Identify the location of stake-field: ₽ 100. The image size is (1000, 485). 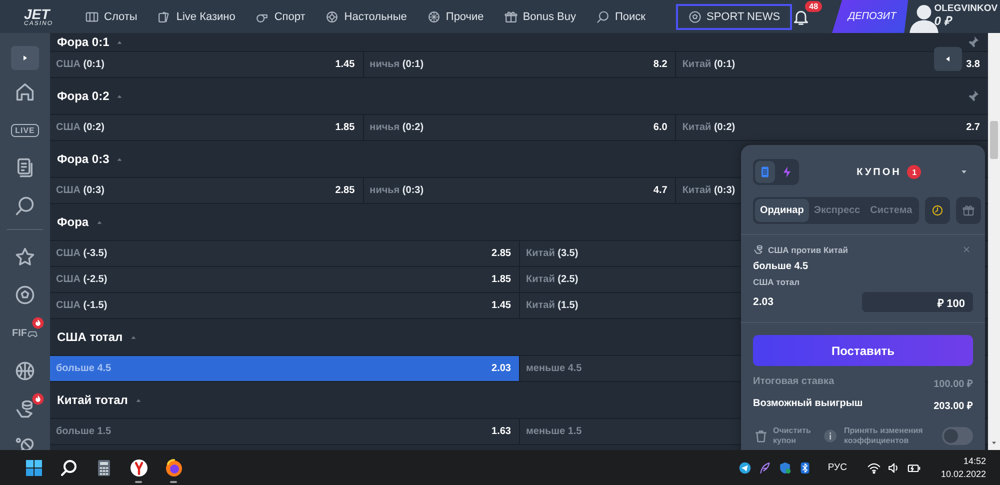
(917, 302).